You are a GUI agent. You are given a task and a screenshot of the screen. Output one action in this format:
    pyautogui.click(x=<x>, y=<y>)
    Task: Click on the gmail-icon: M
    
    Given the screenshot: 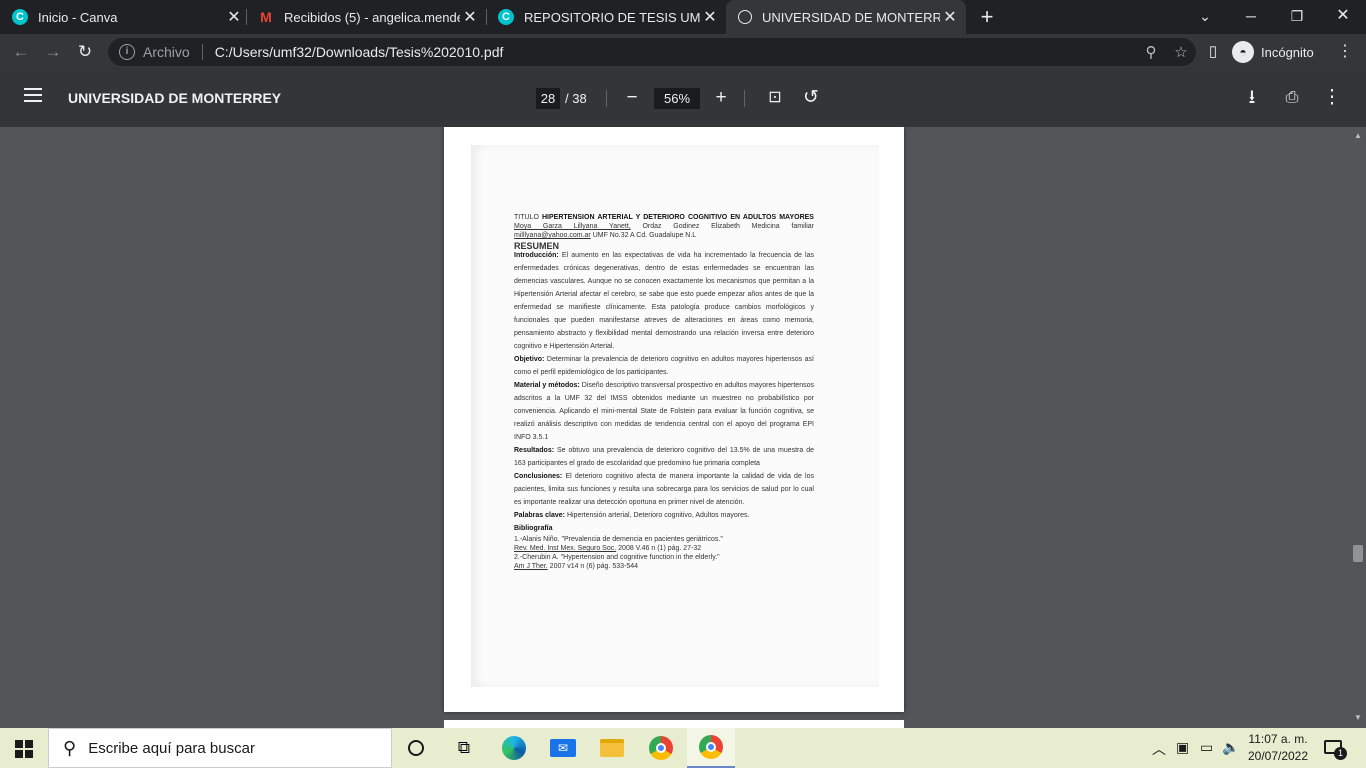 What is the action you would take?
    pyautogui.click(x=266, y=17)
    